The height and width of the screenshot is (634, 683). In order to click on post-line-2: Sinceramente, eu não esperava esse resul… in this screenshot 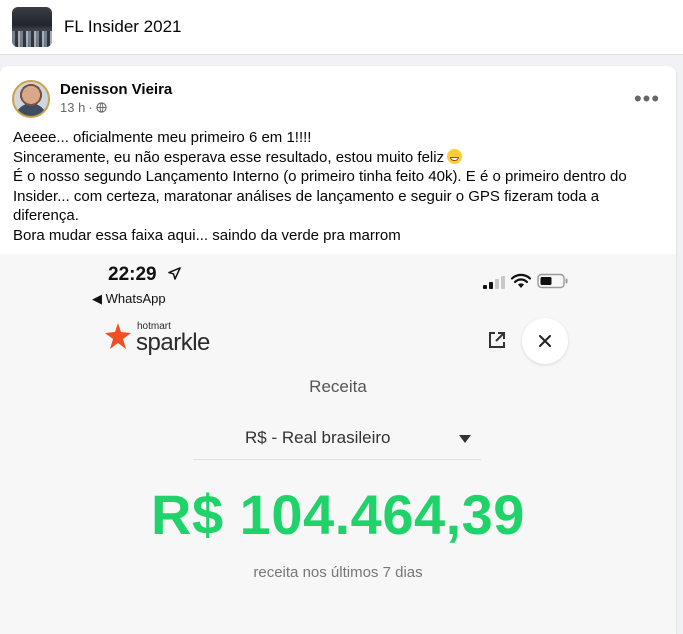, I will do `click(338, 158)`.